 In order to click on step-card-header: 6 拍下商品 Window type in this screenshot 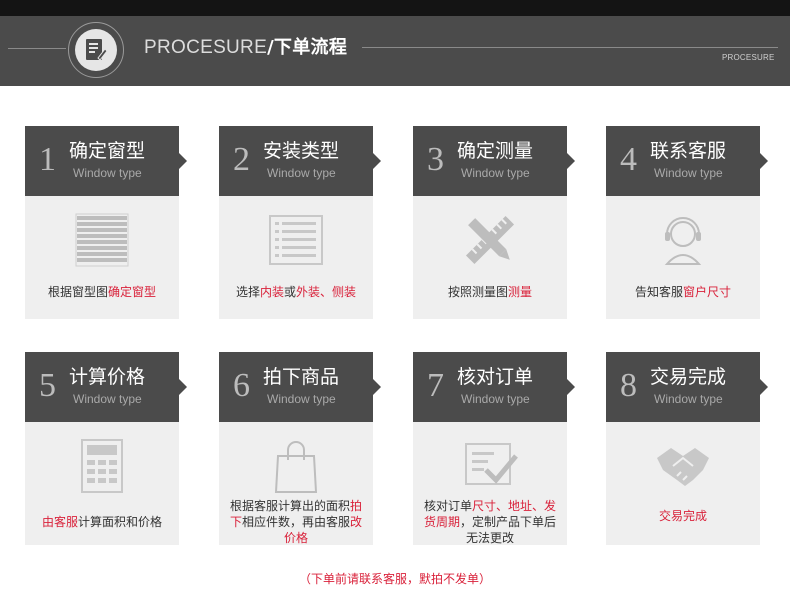, I will do `click(296, 387)`.